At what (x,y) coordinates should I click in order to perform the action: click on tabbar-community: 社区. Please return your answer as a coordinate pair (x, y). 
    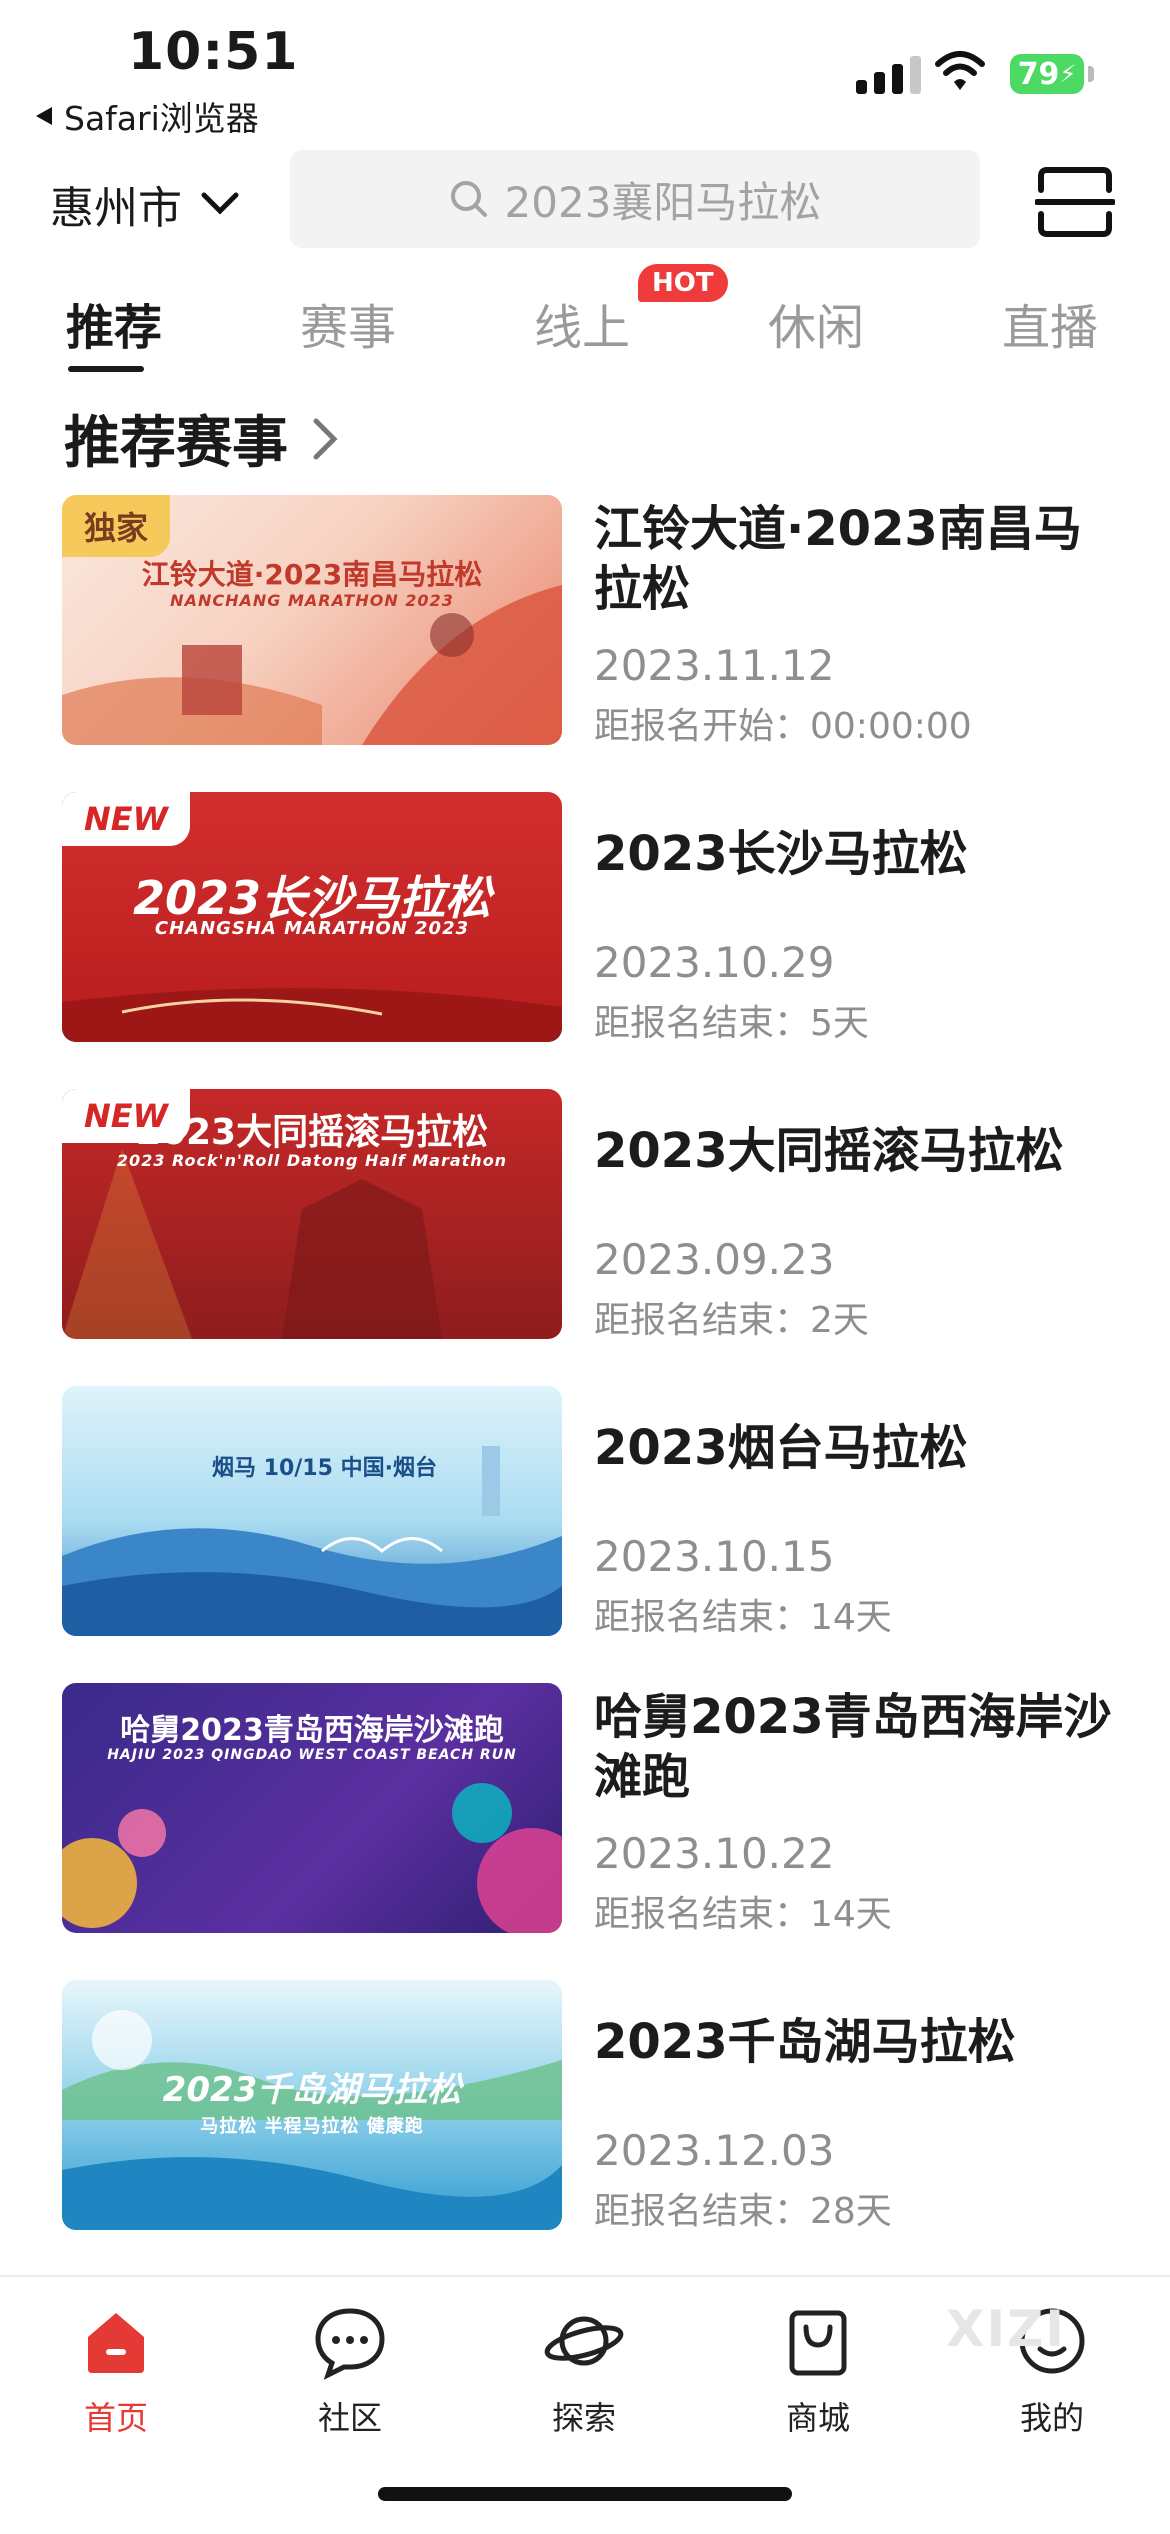
    Looking at the image, I should click on (350, 2370).